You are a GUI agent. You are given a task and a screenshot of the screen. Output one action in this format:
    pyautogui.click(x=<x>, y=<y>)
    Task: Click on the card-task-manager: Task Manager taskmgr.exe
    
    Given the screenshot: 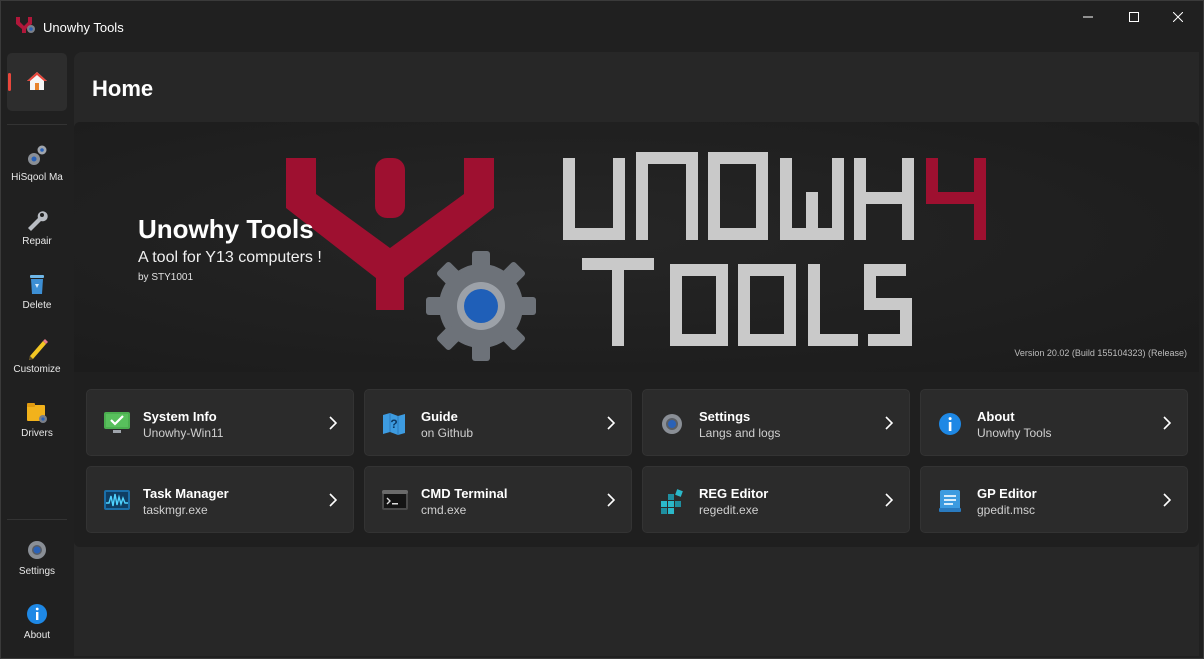 What is the action you would take?
    pyautogui.click(x=220, y=499)
    